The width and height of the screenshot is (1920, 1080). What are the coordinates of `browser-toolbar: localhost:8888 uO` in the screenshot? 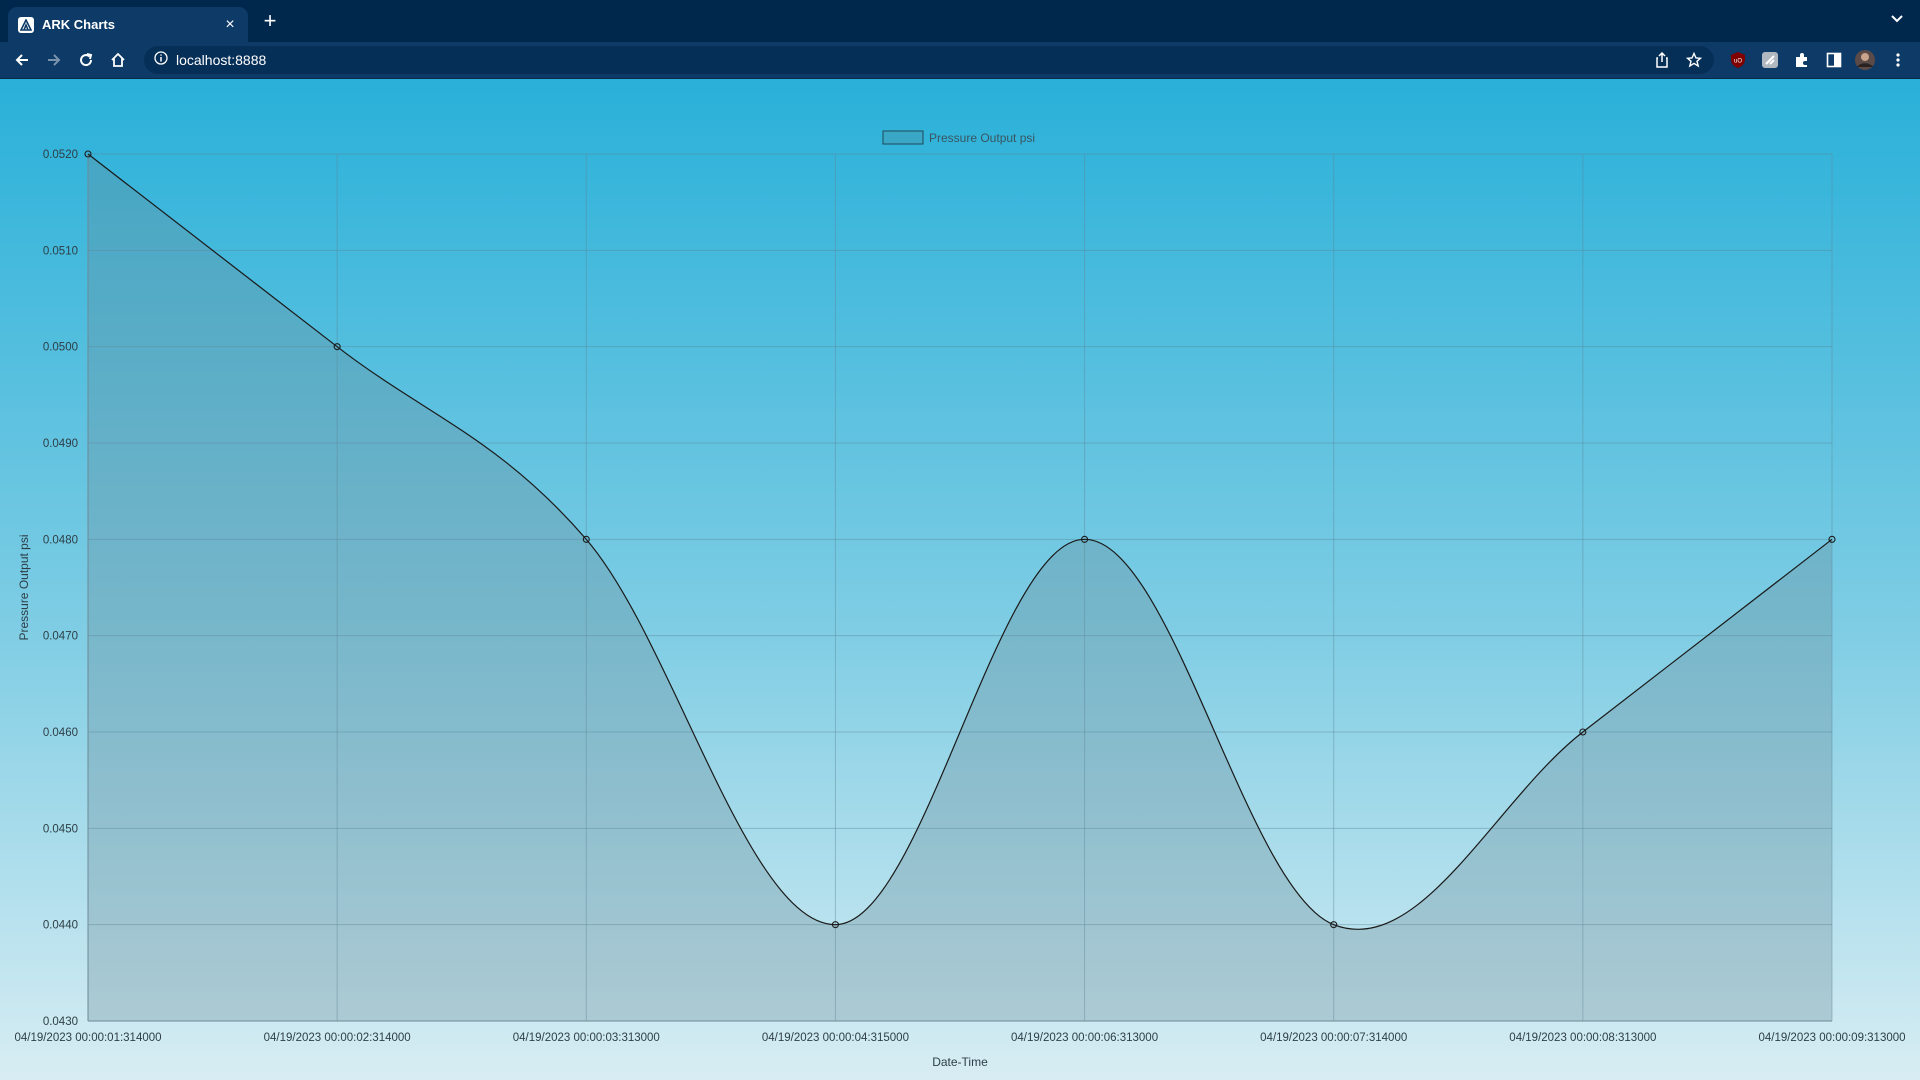 It's located at (960, 60).